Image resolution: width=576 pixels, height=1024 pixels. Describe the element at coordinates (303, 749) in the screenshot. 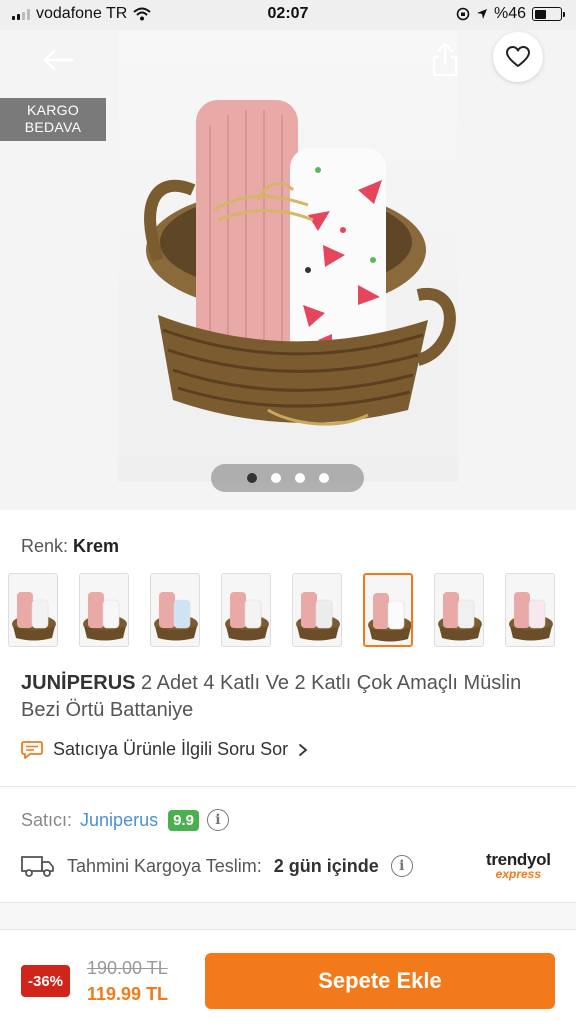

I see `chevron-right-icon` at that location.